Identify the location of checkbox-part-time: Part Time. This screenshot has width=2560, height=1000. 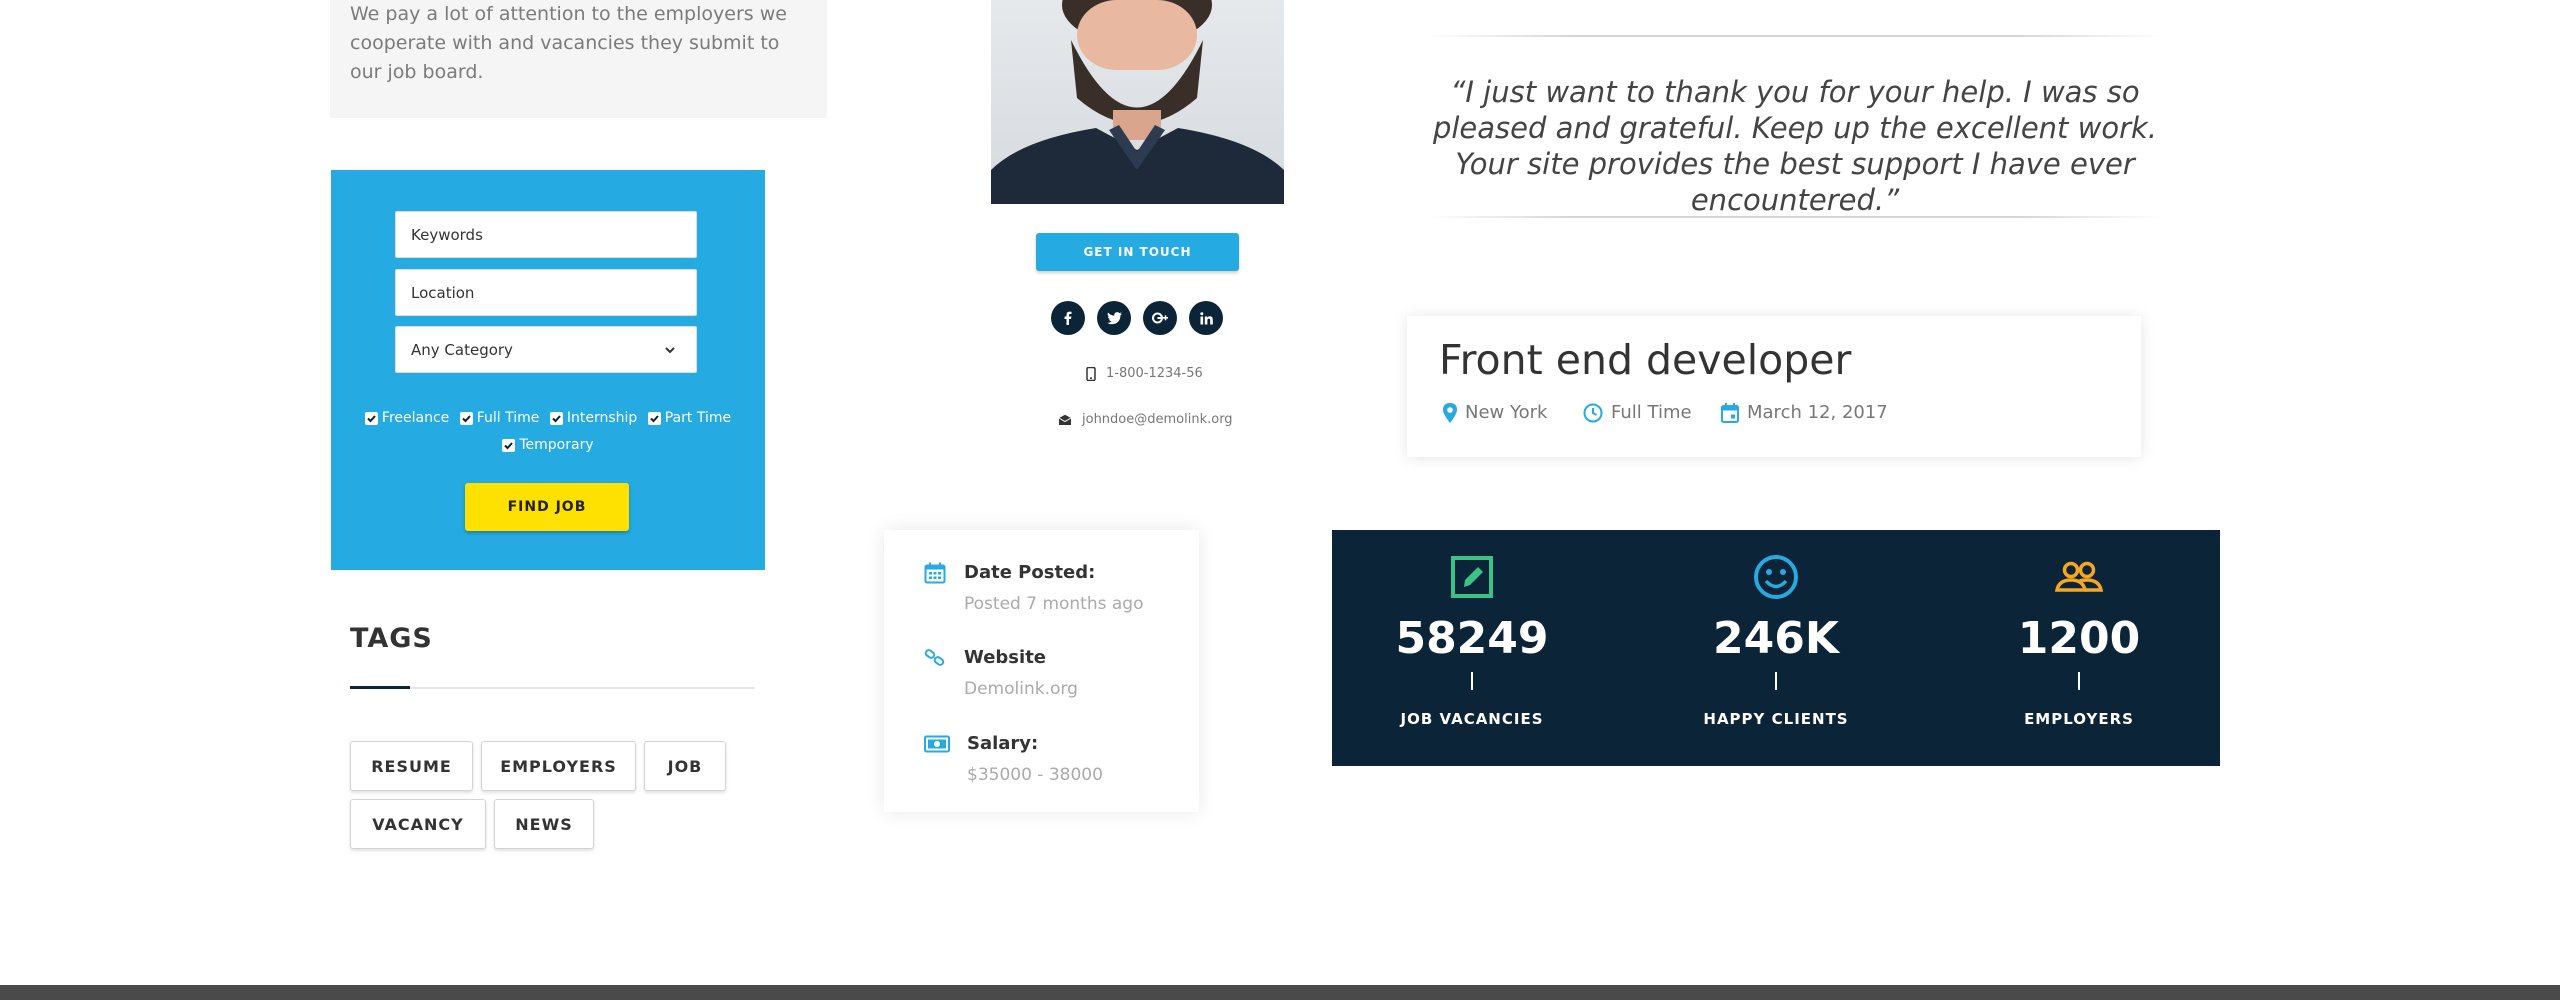
(689, 418).